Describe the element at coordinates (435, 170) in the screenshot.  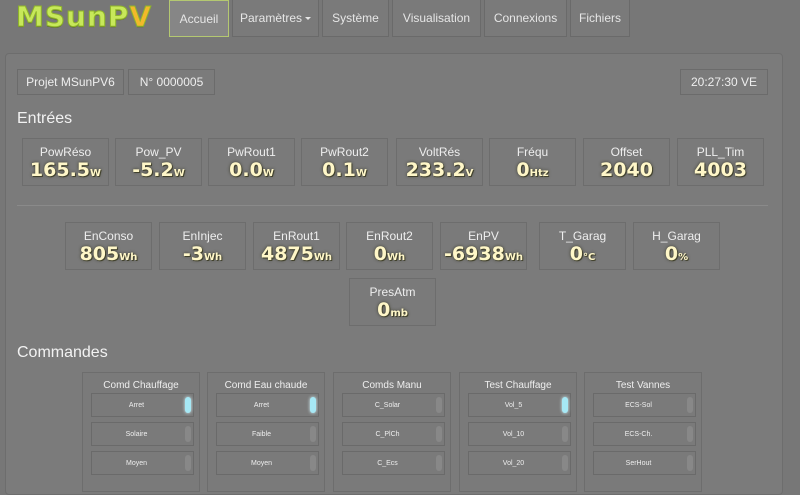
I see `gauge-number: 233.2` at that location.